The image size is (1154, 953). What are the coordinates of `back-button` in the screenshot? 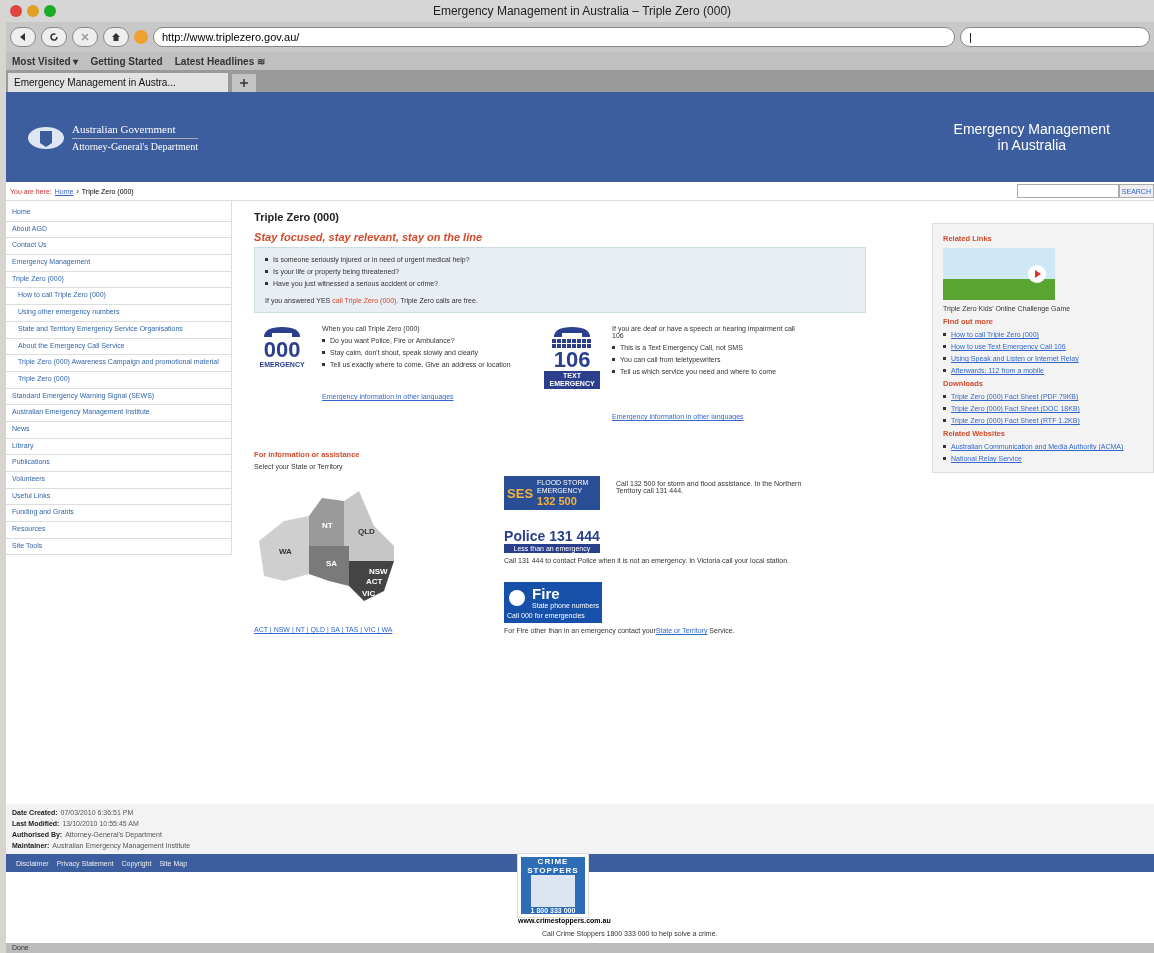 It's located at (23, 37).